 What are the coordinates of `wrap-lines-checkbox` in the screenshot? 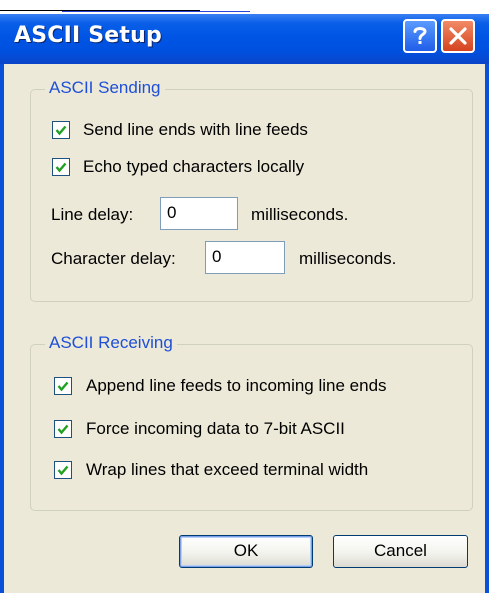 It's located at (63, 470).